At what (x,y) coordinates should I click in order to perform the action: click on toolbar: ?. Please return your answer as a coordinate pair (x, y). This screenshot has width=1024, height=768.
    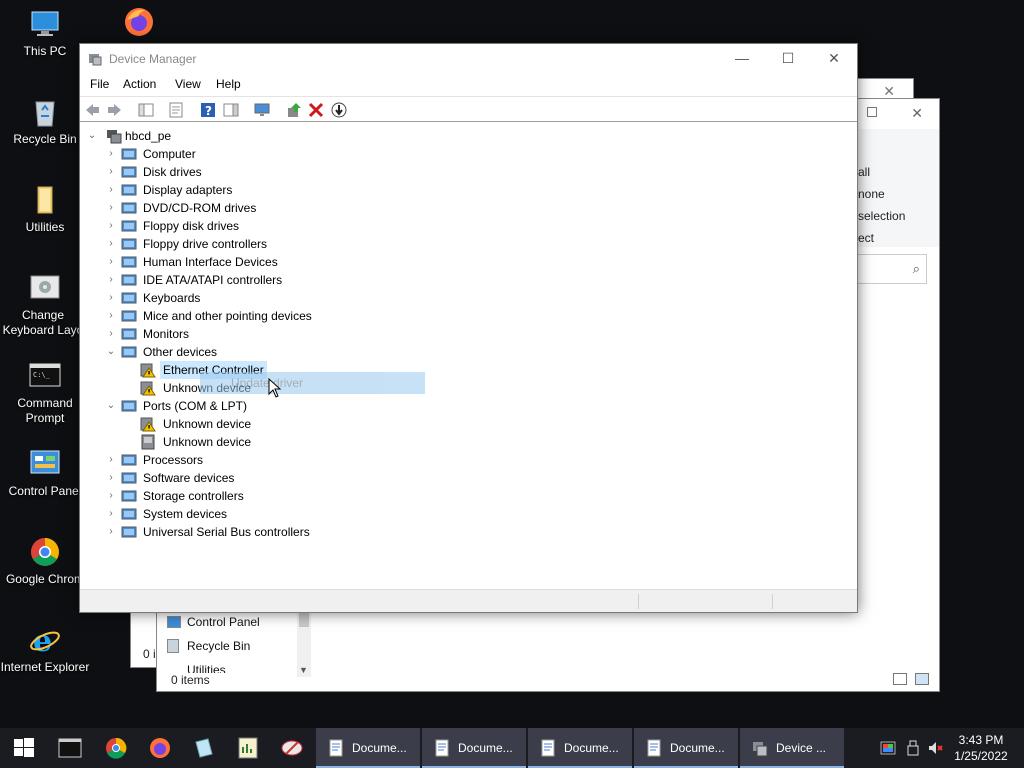
    Looking at the image, I should click on (468, 109).